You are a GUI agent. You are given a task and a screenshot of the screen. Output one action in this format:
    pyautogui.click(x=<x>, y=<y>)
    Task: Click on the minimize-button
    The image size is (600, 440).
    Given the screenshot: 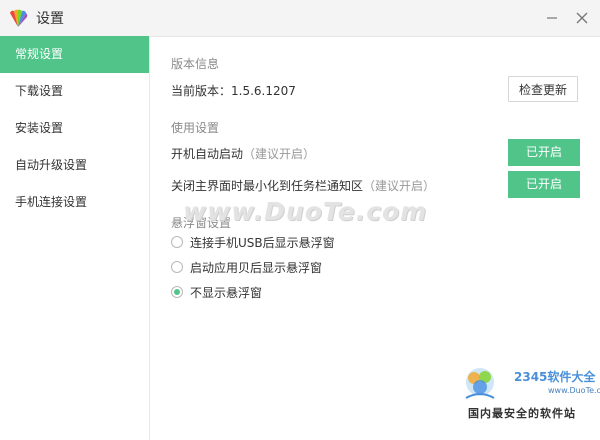 What is the action you would take?
    pyautogui.click(x=552, y=18)
    